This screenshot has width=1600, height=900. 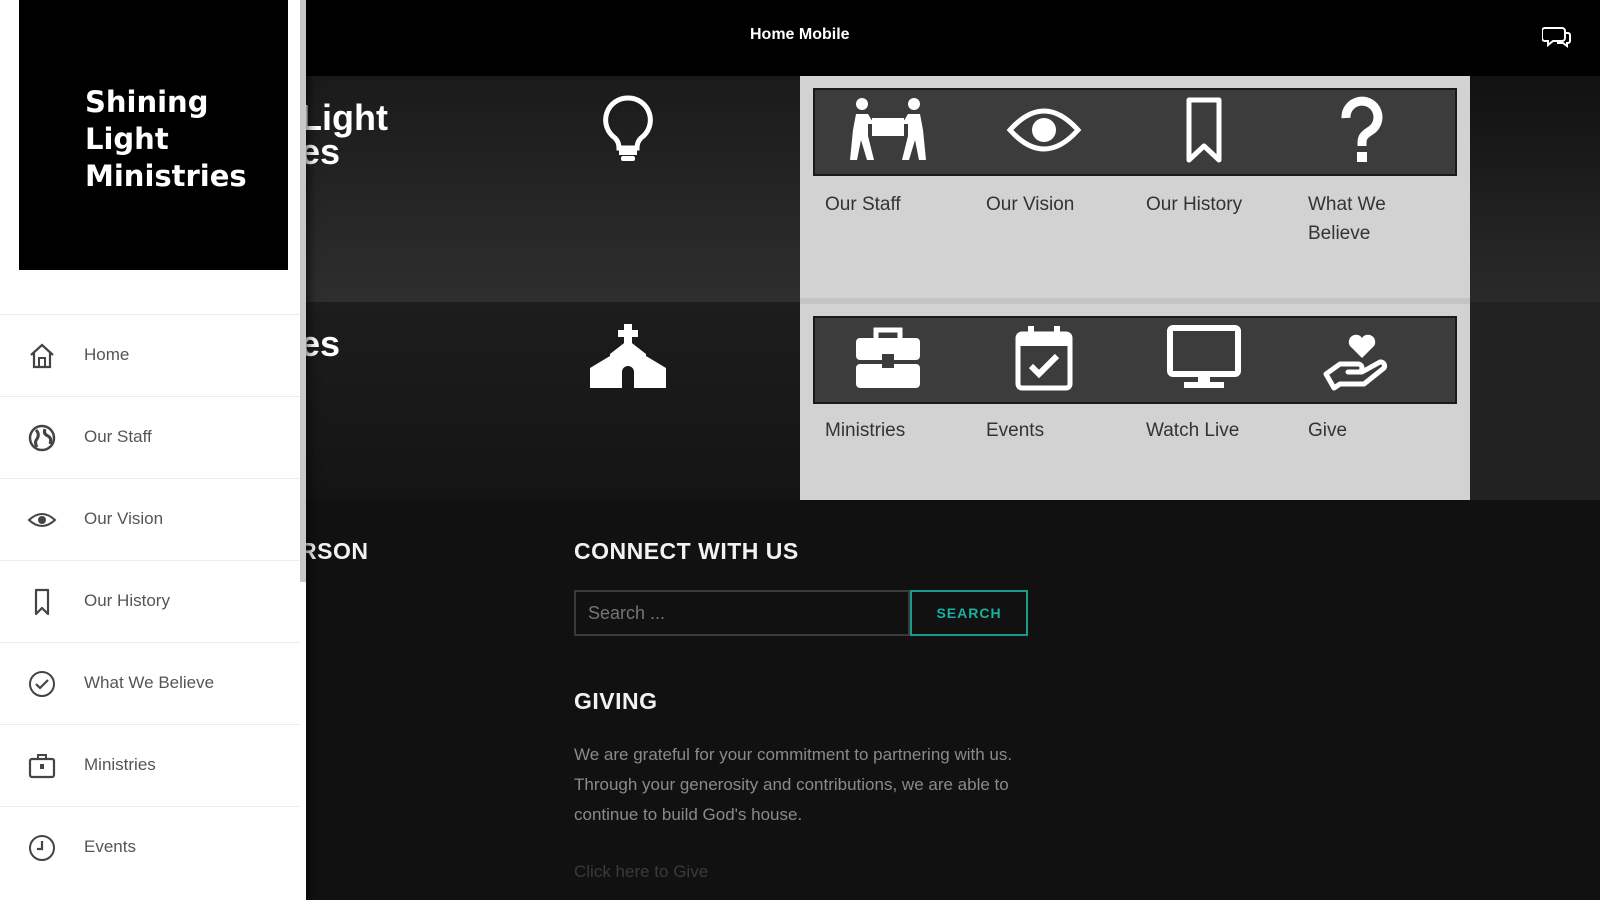 What do you see at coordinates (1535, 401) in the screenshot?
I see `hero-row-2-right` at bounding box center [1535, 401].